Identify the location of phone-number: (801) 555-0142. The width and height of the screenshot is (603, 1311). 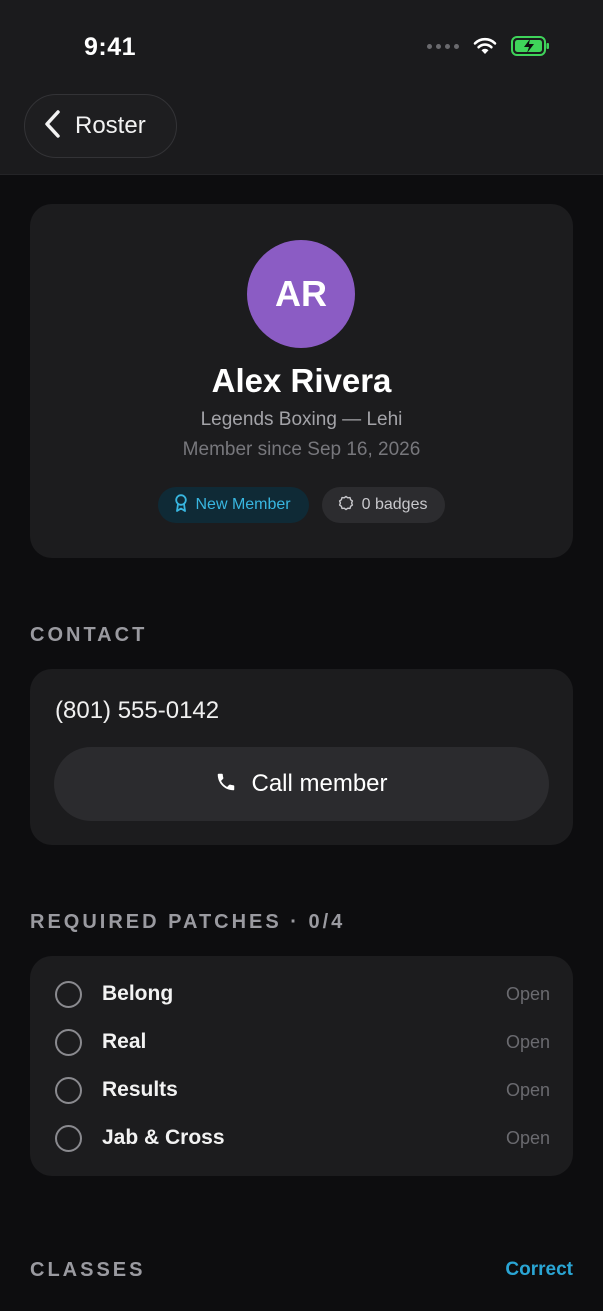
(137, 710).